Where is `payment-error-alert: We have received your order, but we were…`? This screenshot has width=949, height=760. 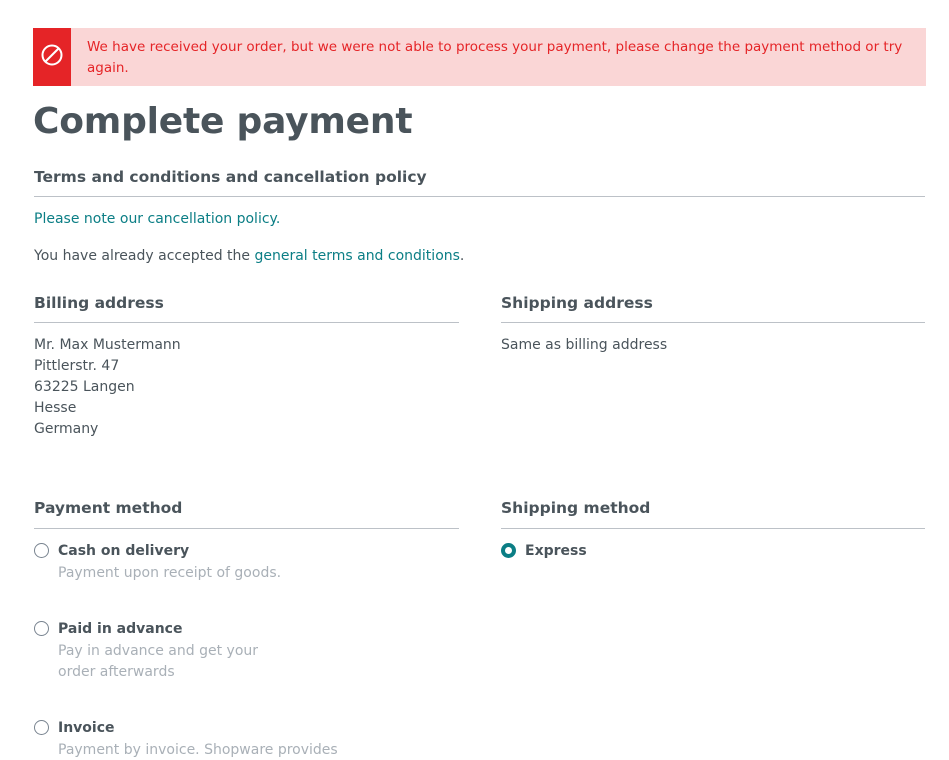 payment-error-alert: We have received your order, but we were… is located at coordinates (479, 57).